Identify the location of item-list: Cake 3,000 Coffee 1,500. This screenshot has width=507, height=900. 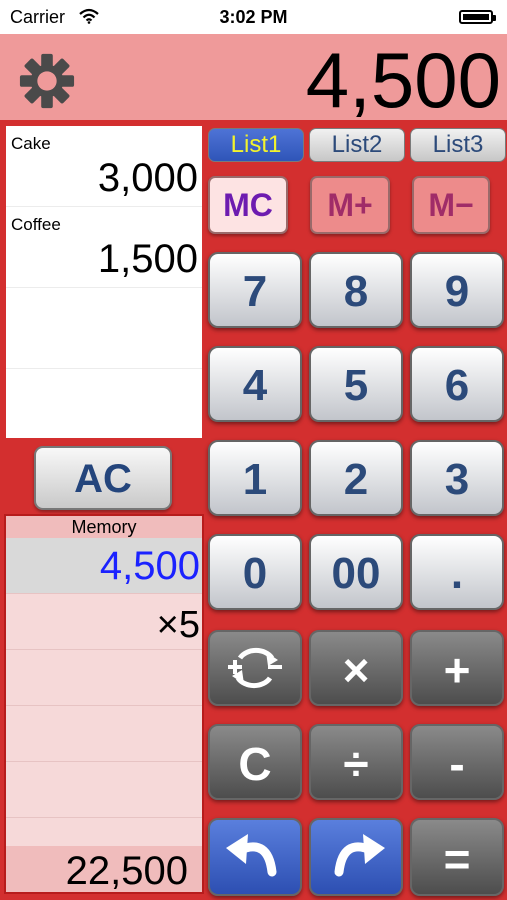
(104, 282).